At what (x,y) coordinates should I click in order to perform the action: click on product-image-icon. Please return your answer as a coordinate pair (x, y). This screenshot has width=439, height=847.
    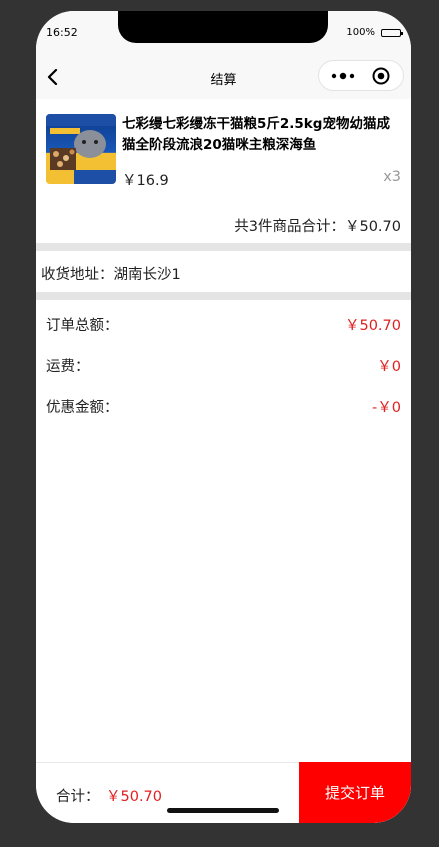
    Looking at the image, I should click on (81, 149).